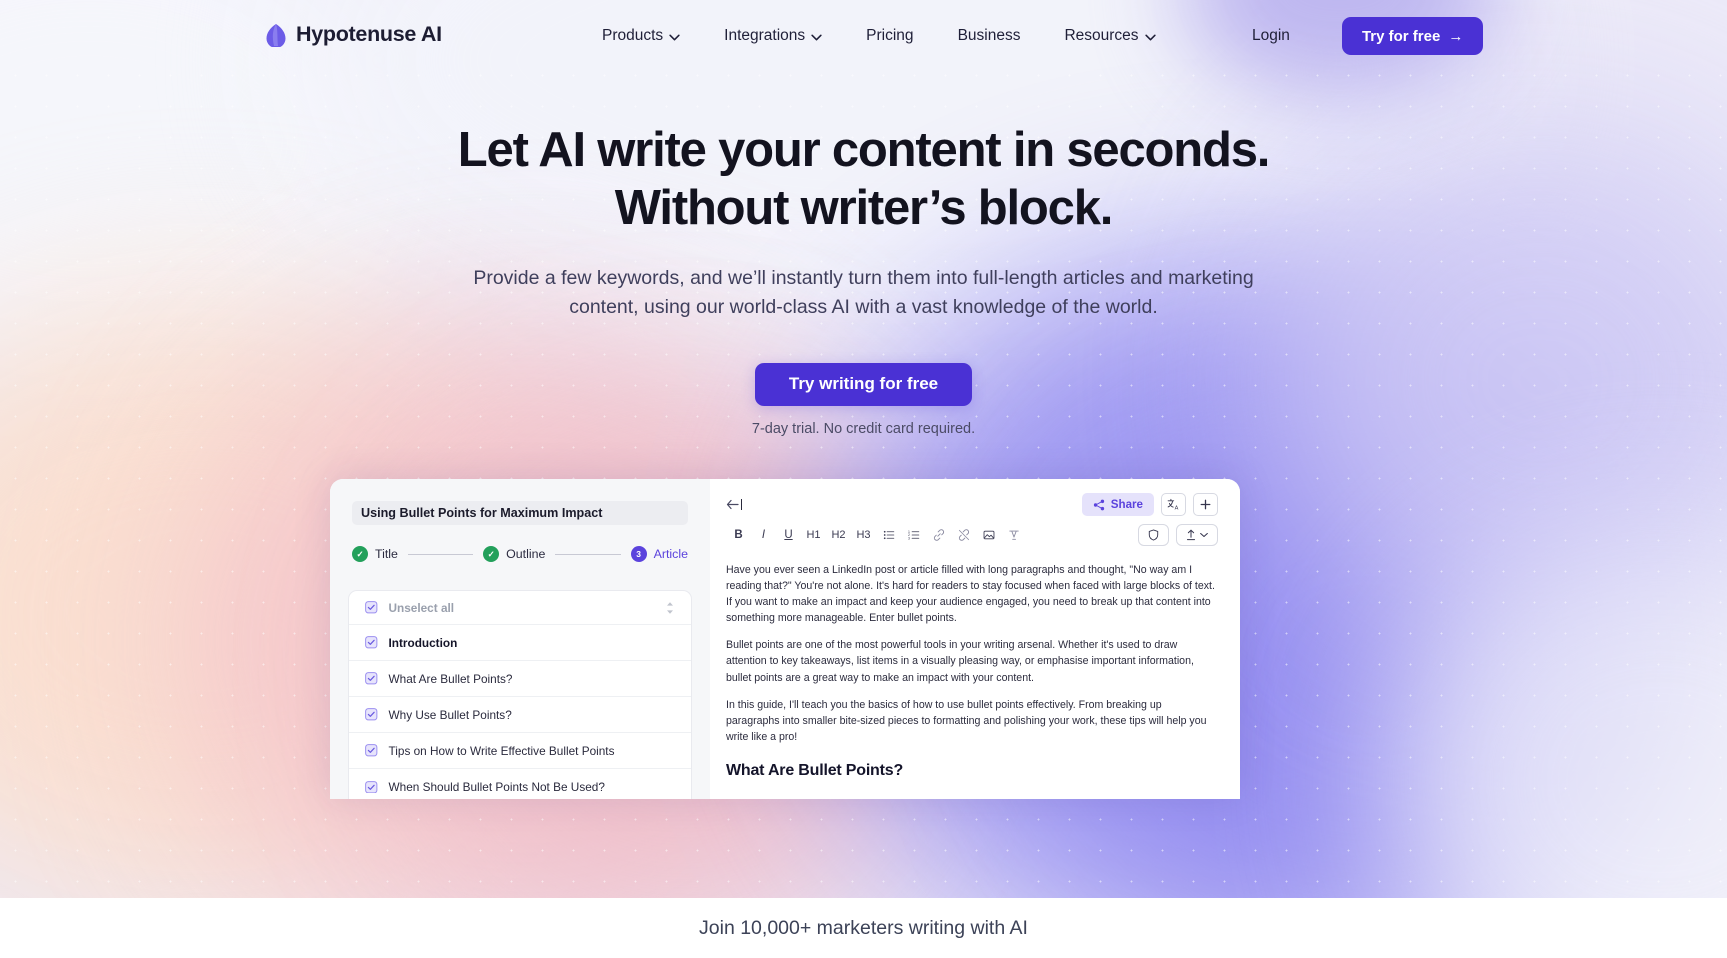 Image resolution: width=1727 pixels, height=958 pixels. What do you see at coordinates (423, 642) in the screenshot?
I see `outline-item-0-label: Introduction` at bounding box center [423, 642].